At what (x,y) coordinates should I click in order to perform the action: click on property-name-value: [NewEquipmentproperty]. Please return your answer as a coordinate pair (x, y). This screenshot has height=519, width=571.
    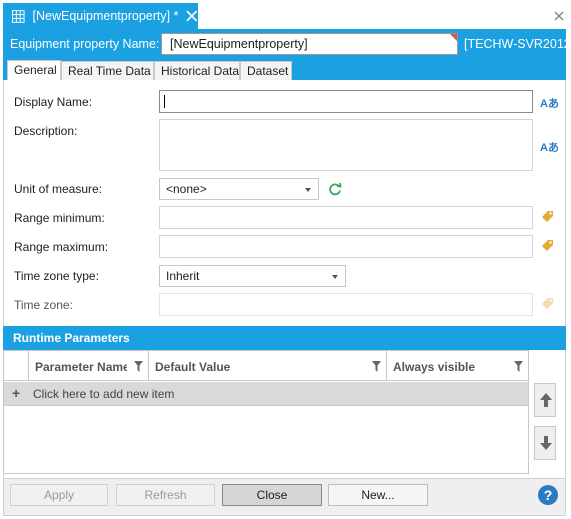
    Looking at the image, I should click on (239, 44).